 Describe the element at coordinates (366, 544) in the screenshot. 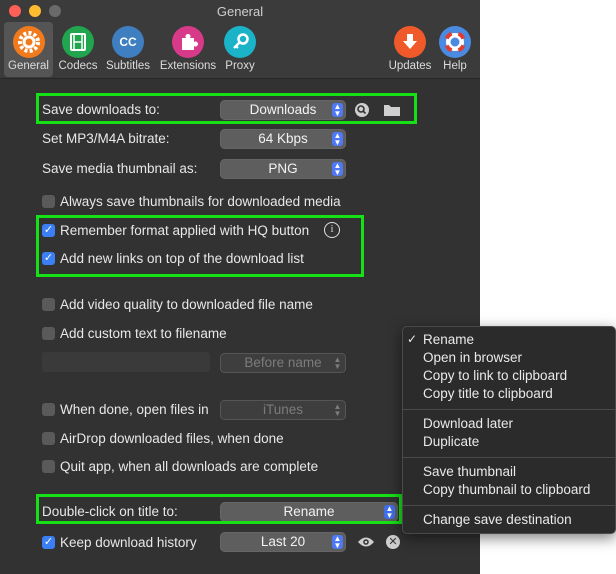

I see `eye-icon` at that location.